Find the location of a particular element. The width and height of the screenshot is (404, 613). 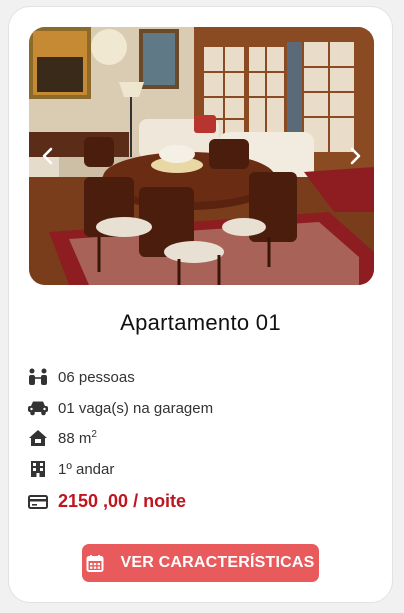

house-area-icon is located at coordinates (38, 438).